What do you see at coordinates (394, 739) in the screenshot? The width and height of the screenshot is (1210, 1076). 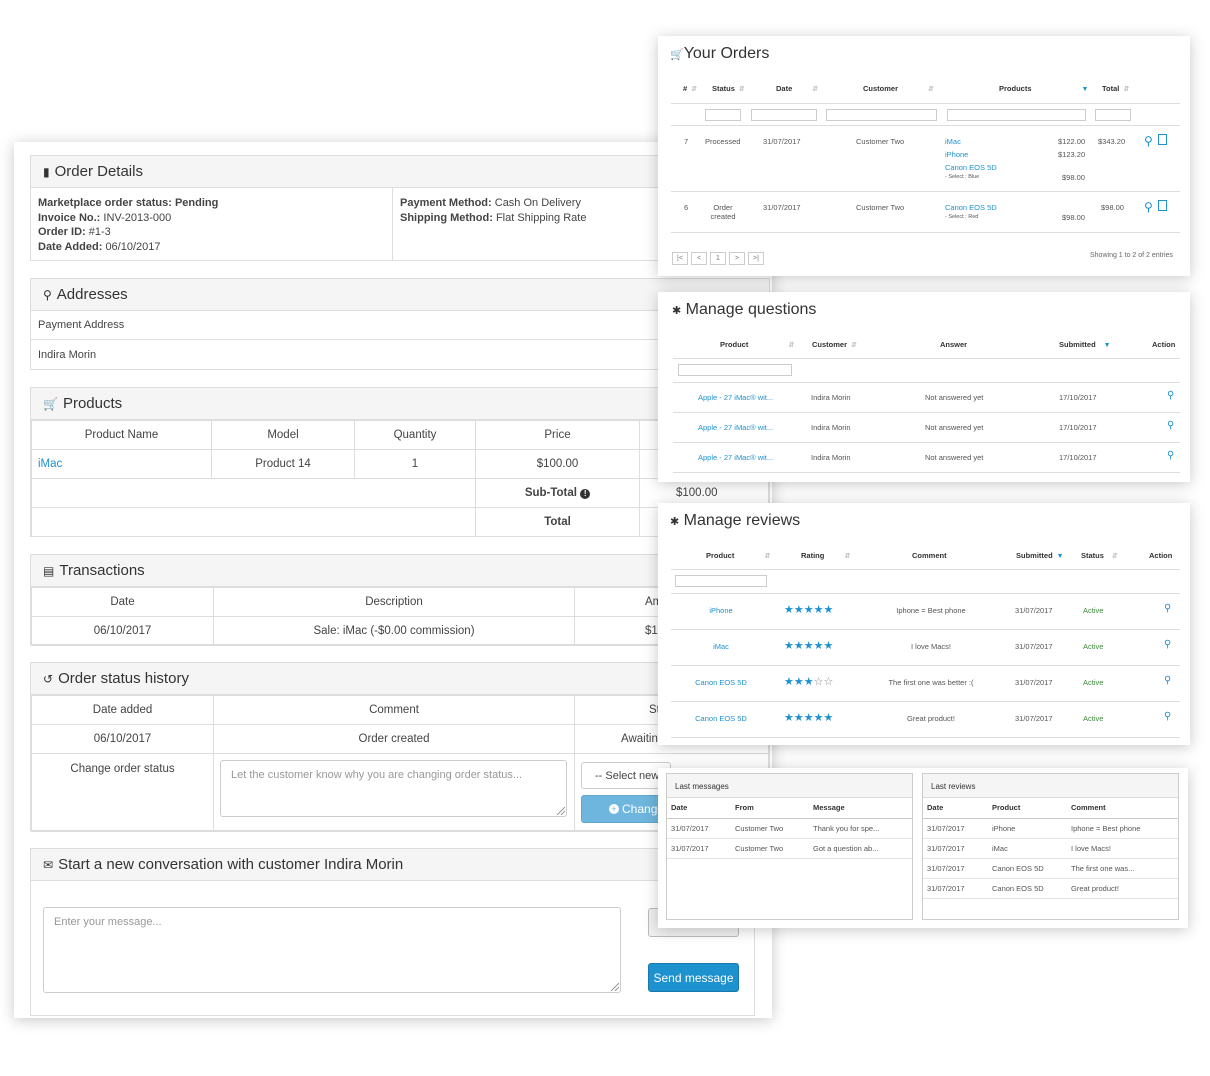 I see `cell-comment: Order created` at bounding box center [394, 739].